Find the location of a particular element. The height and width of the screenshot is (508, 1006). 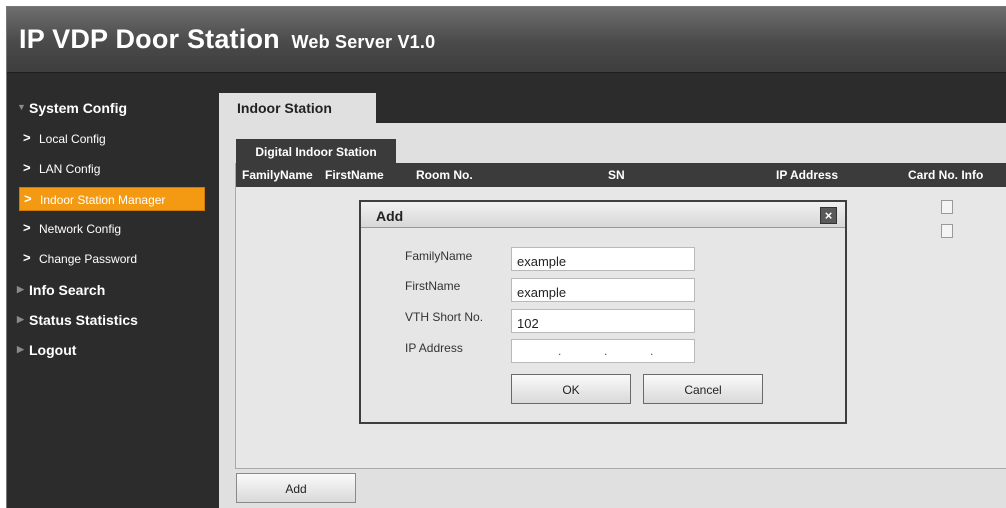

sidebar-item-label: LAN Config is located at coordinates (70, 169).